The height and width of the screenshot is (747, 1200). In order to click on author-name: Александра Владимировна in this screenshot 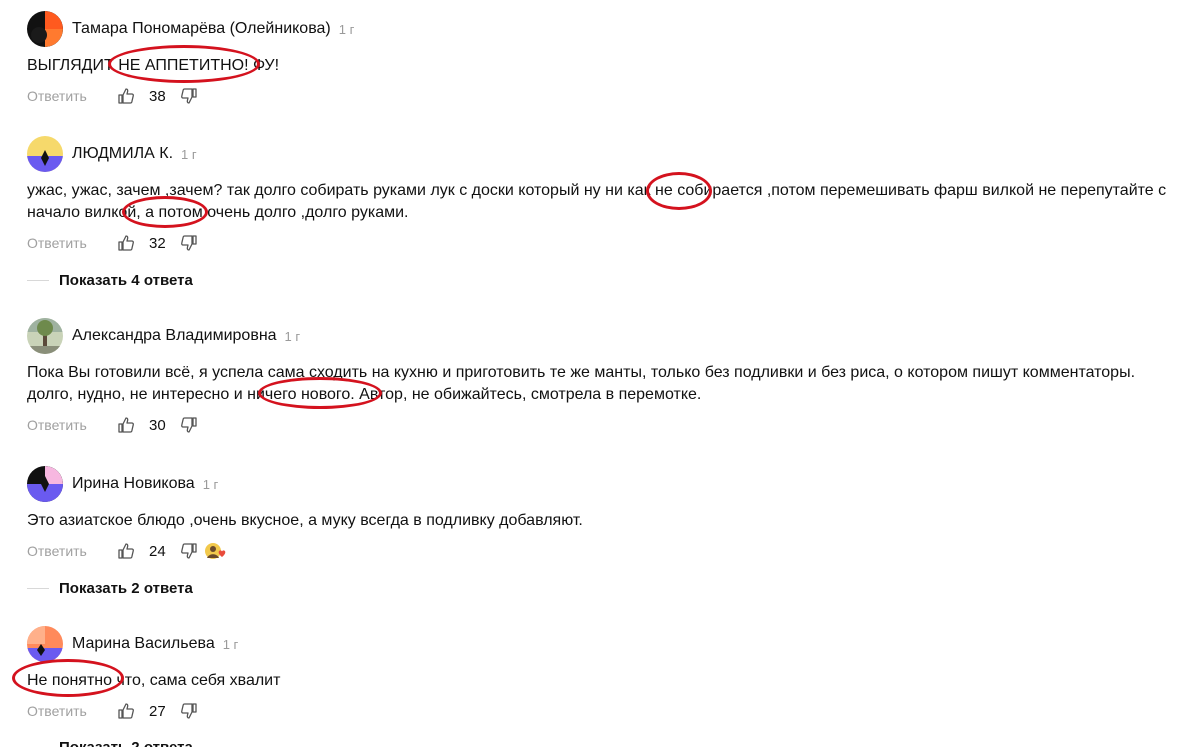, I will do `click(174, 336)`.